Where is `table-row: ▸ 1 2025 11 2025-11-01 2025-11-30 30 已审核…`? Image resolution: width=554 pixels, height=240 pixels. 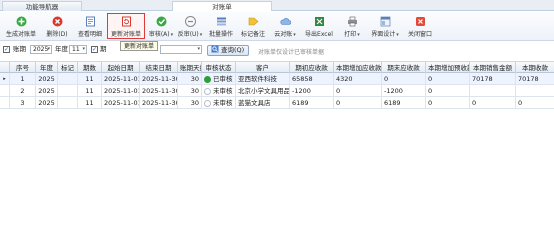 table-row: ▸ 1 2025 11 2025-11-01 2025-11-30 30 已审核… is located at coordinates (277, 79).